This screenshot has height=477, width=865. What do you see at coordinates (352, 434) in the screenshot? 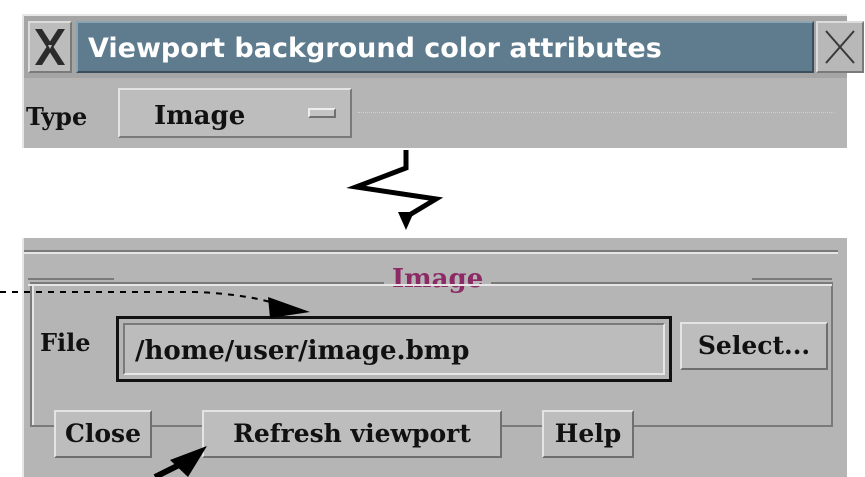
I see `refresh-viewport-button: Refresh viewport` at bounding box center [352, 434].